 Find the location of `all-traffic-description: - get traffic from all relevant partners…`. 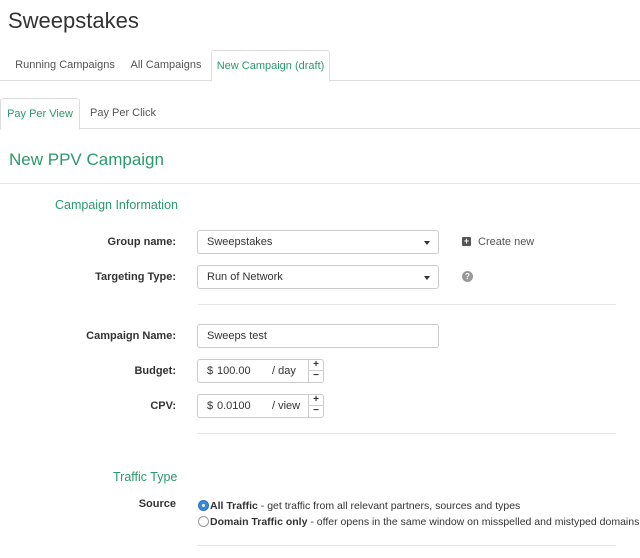

all-traffic-description: - get traffic from all relevant partners… is located at coordinates (390, 506).